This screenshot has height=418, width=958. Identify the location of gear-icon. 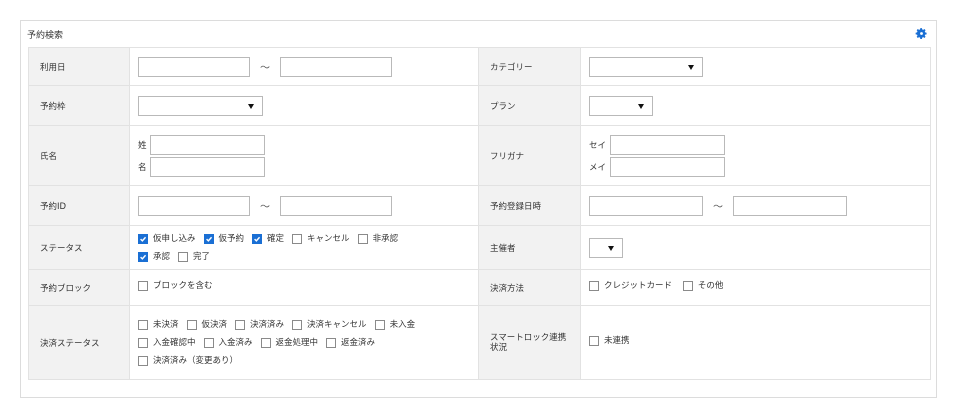
(921, 33).